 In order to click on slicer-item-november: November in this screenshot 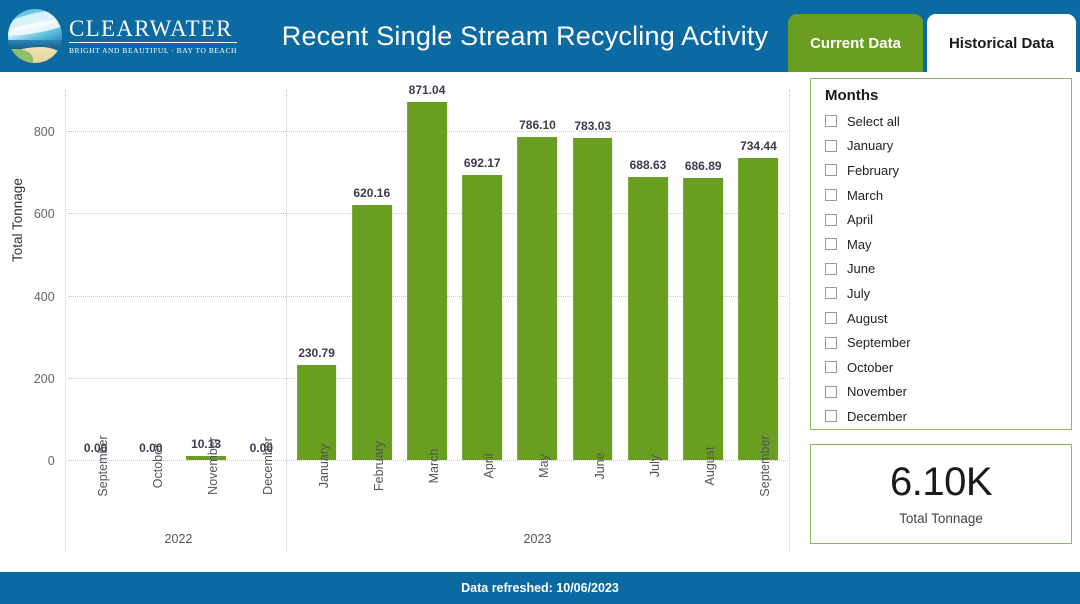, I will do `click(942, 392)`.